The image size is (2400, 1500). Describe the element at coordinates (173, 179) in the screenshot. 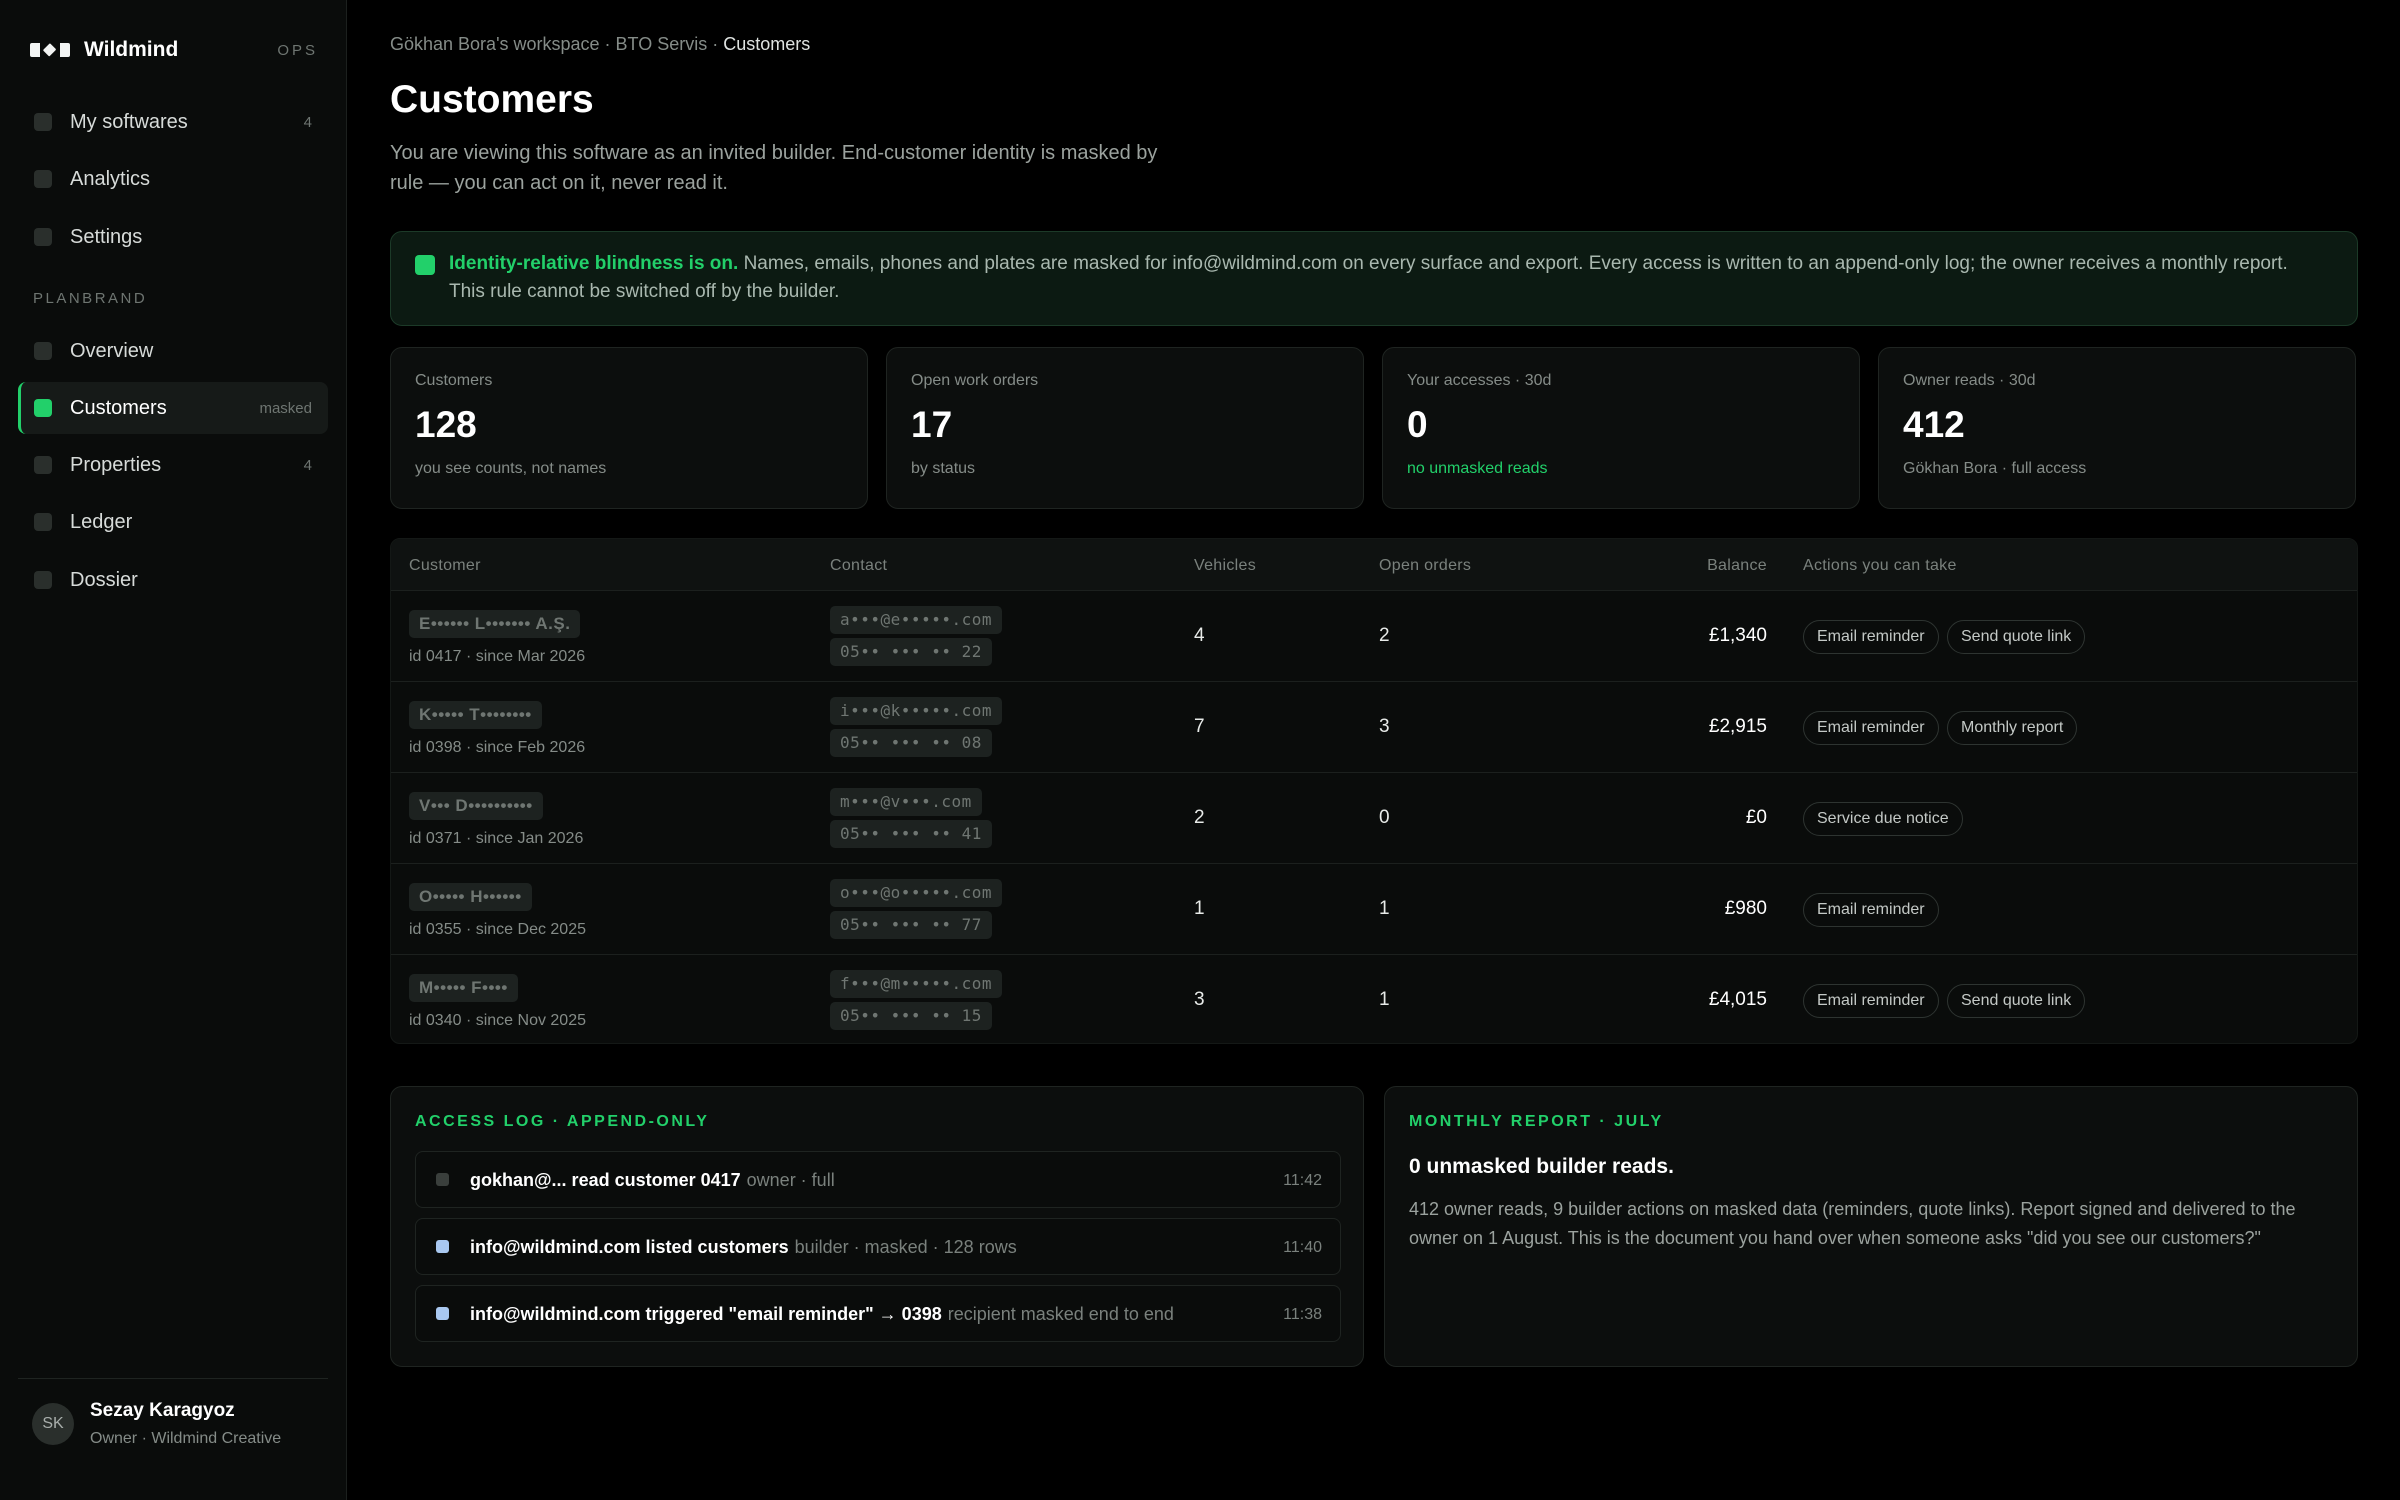

I see `sidebar-item-analytics: Analytics` at that location.